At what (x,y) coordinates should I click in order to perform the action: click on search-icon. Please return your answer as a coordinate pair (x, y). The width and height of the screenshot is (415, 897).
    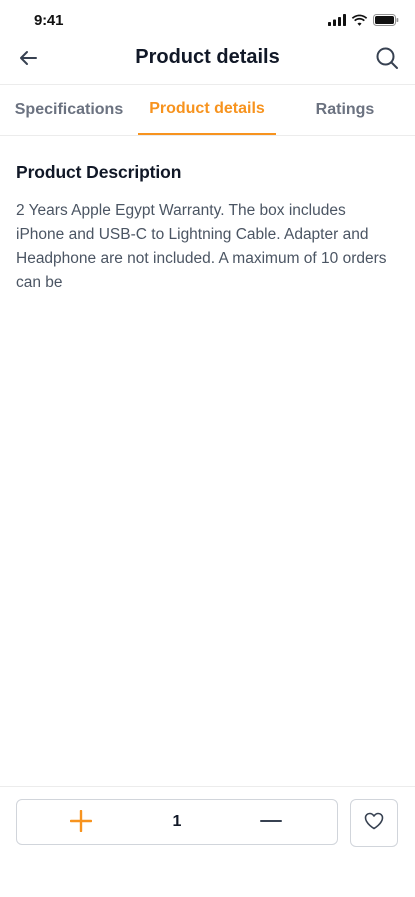
    Looking at the image, I should click on (387, 60).